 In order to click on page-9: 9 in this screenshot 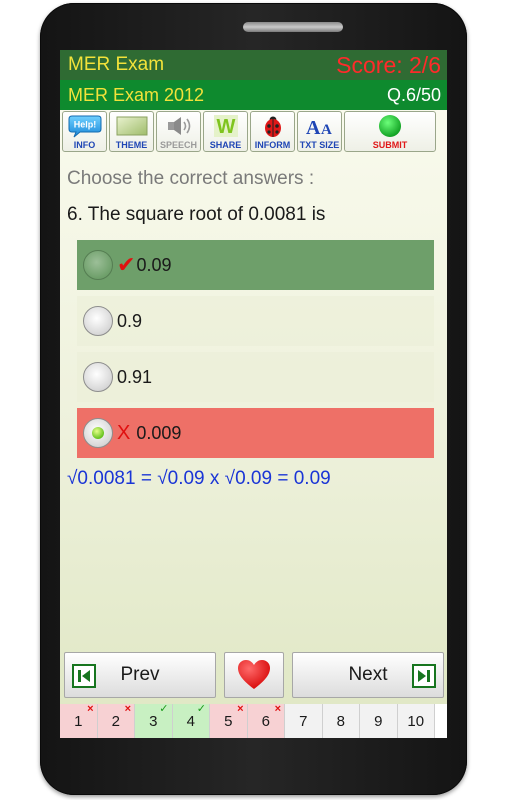, I will do `click(379, 721)`.